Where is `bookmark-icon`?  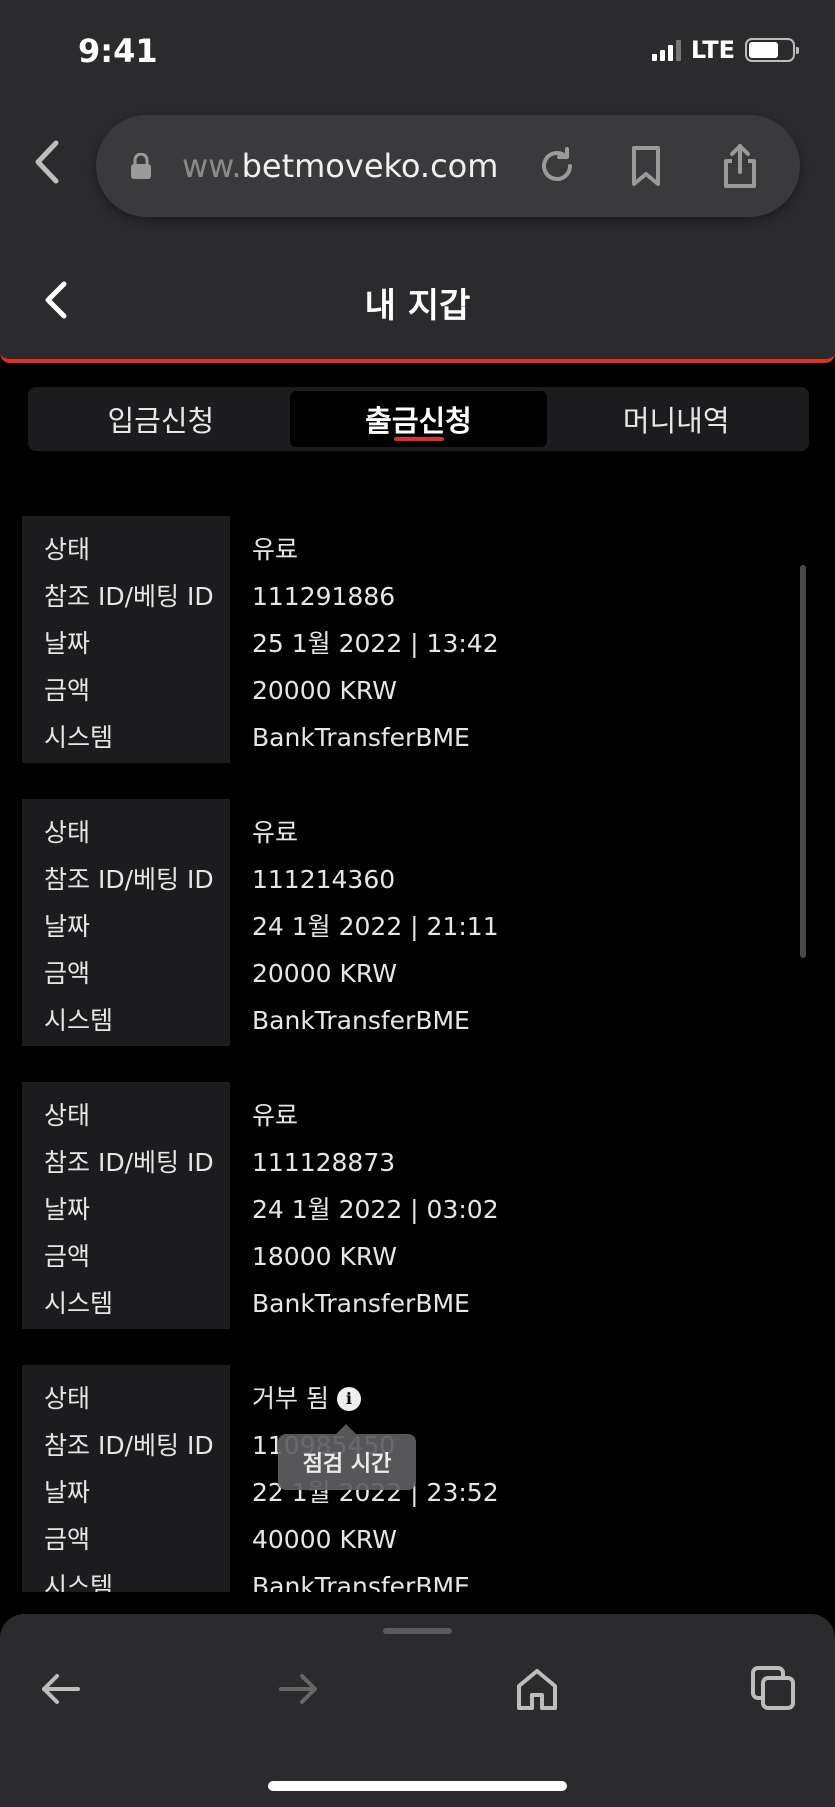
bookmark-icon is located at coordinates (646, 166).